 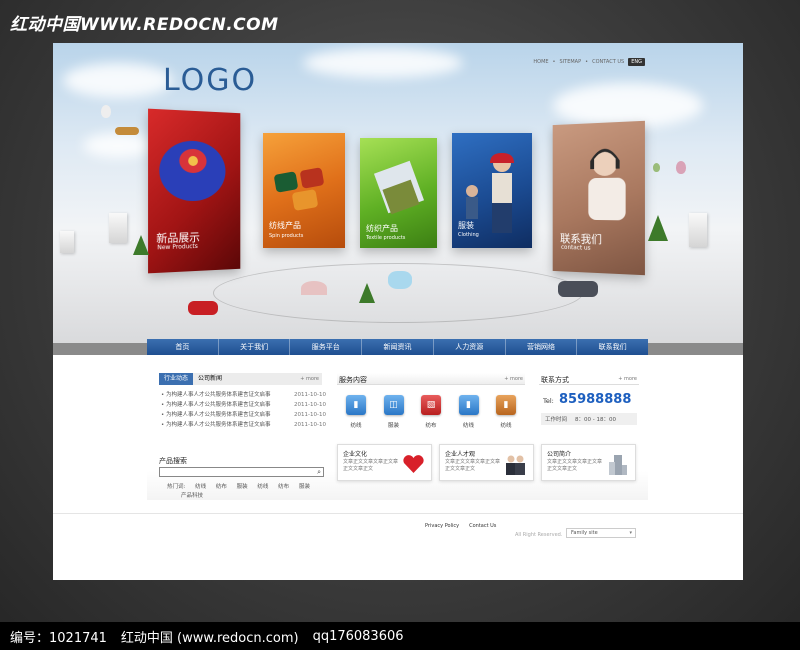 What do you see at coordinates (240, 379) in the screenshot?
I see `news-tabs: 行业动态 公司新闻 + more` at bounding box center [240, 379].